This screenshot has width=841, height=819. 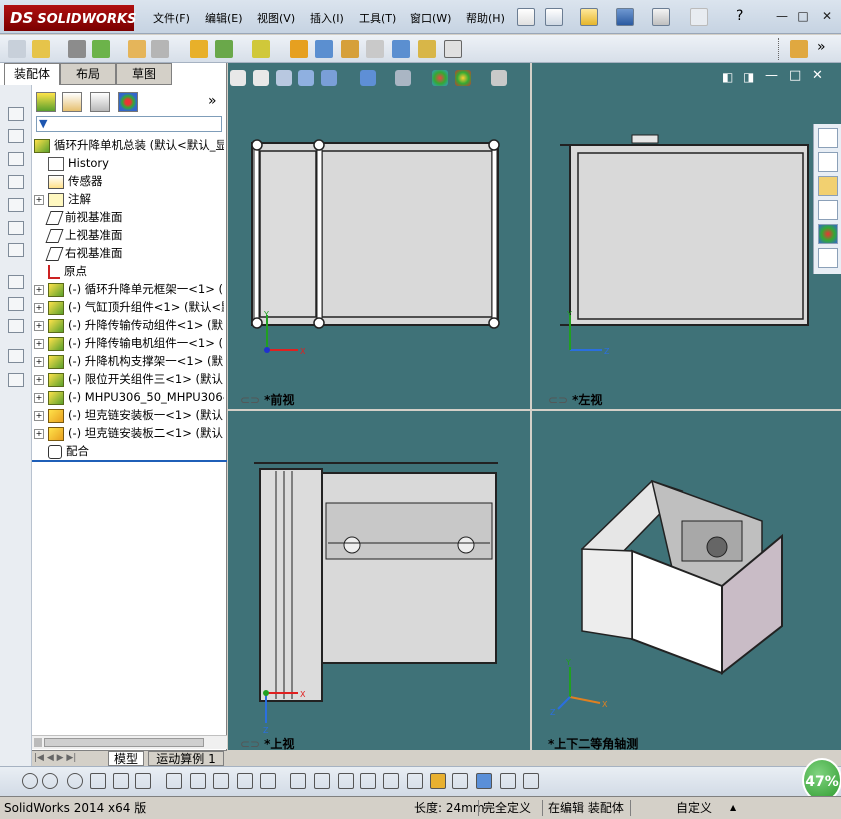 What do you see at coordinates (427, 49) in the screenshot?
I see `clearance-icon` at bounding box center [427, 49].